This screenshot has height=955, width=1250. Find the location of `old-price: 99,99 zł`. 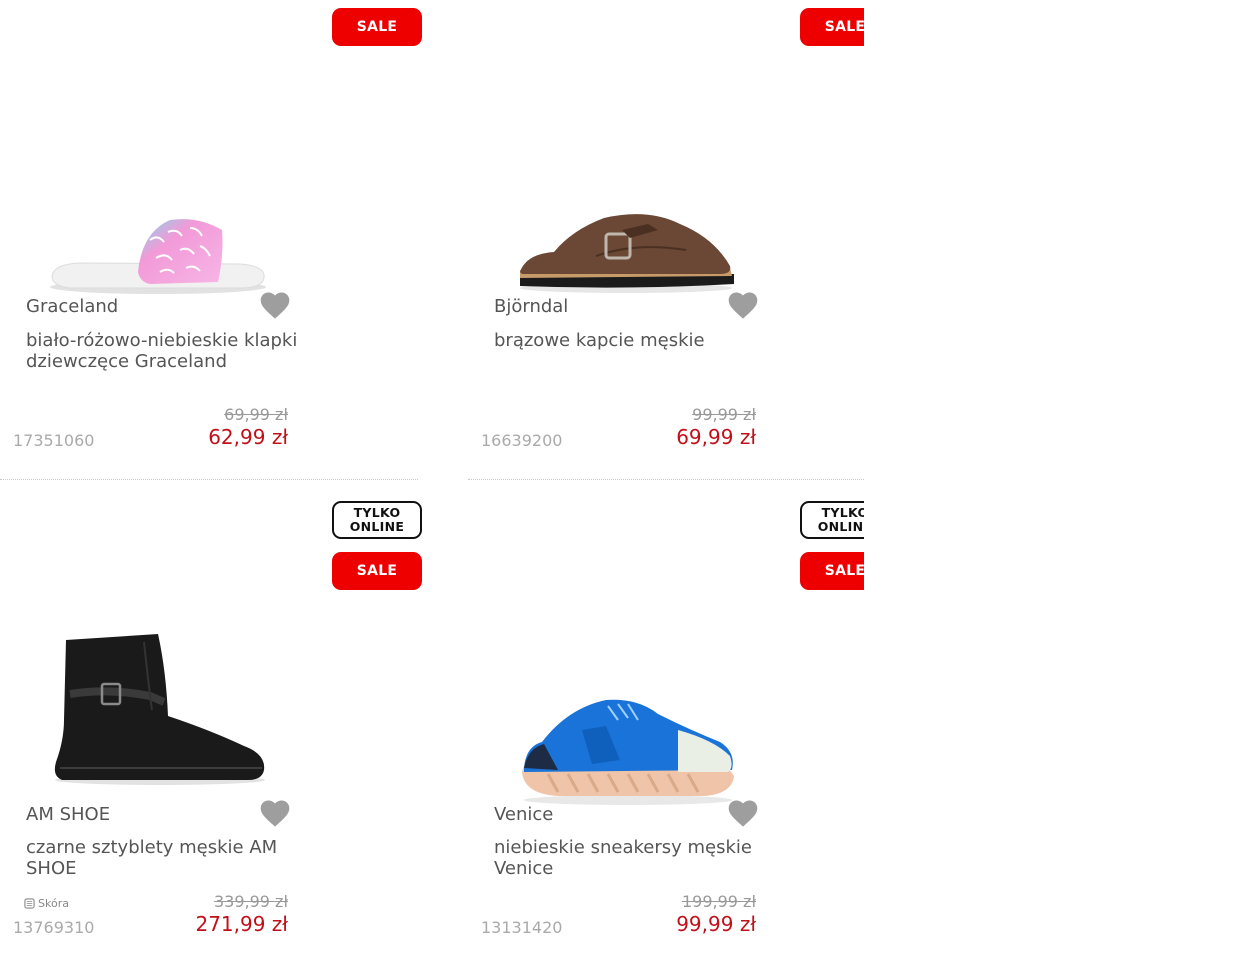

old-price: 99,99 zł is located at coordinates (724, 414).